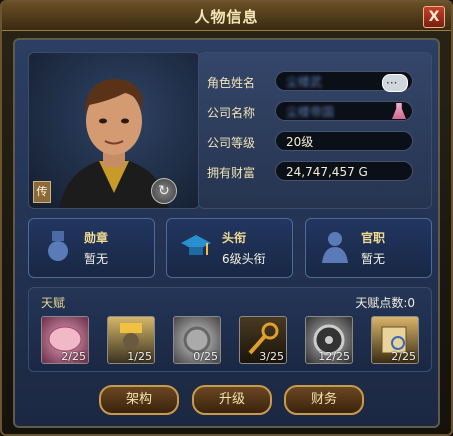 The image size is (453, 436). Describe the element at coordinates (131, 340) in the screenshot. I see `skill-worker: 1/25` at that location.